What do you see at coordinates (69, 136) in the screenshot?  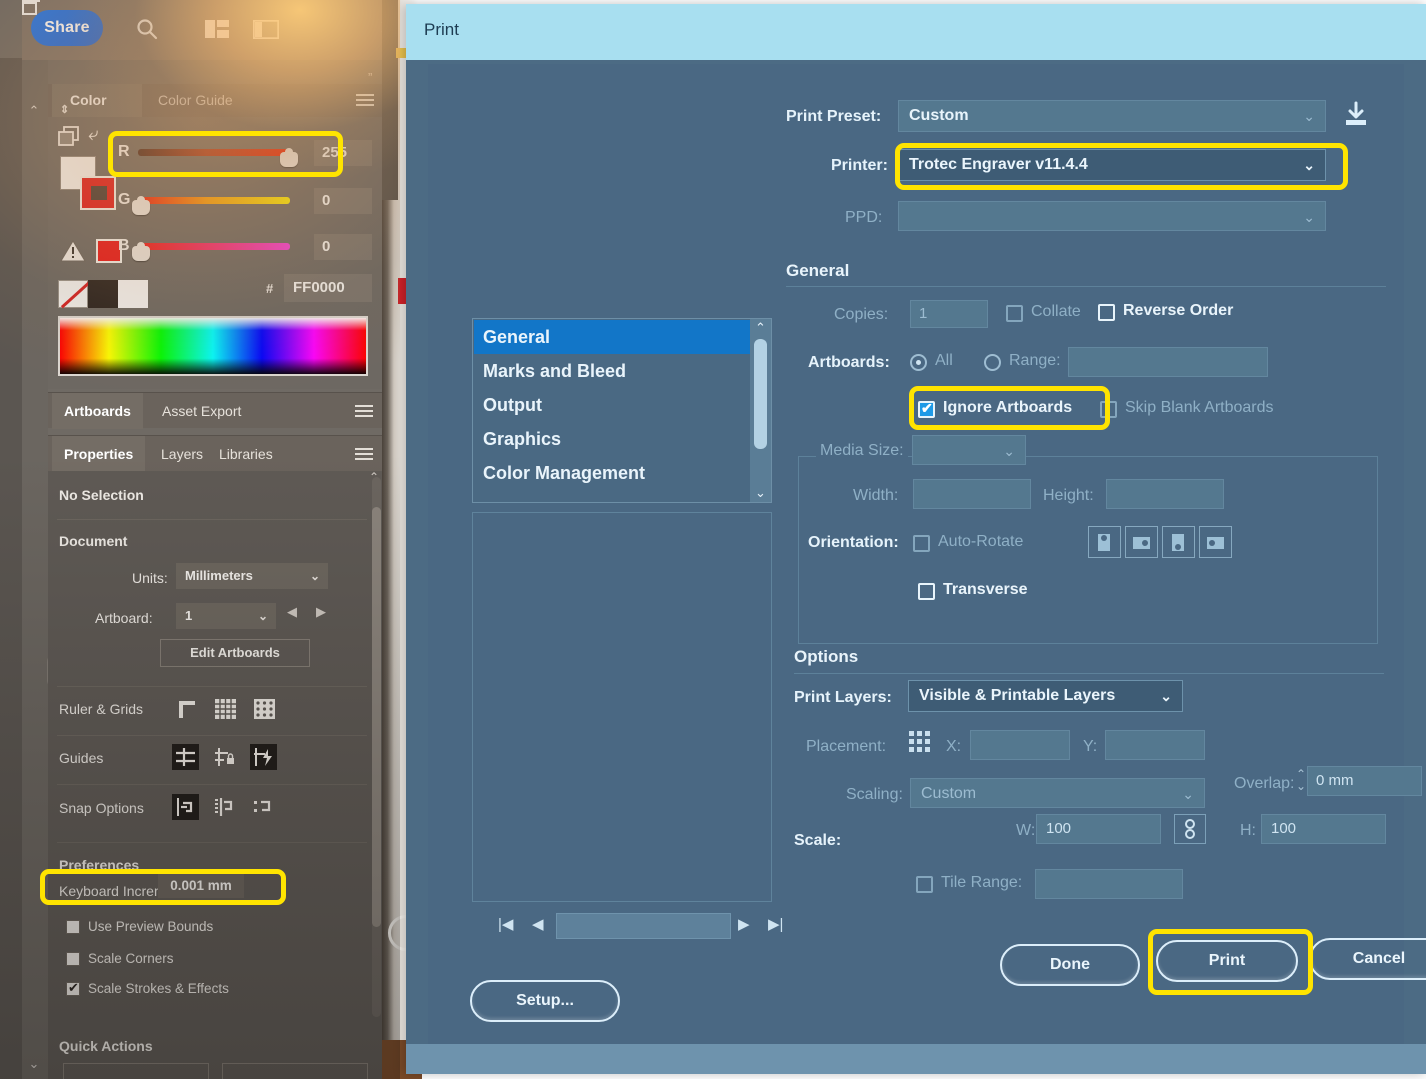 I see `fill-stroke-swatch-icon` at bounding box center [69, 136].